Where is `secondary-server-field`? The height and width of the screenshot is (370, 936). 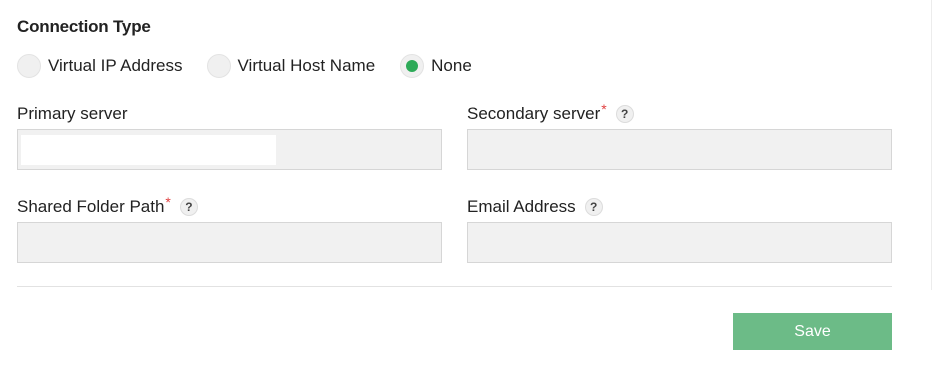
secondary-server-field is located at coordinates (679, 149).